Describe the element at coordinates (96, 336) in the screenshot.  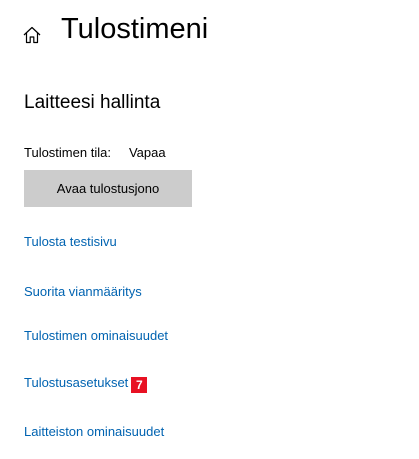
I see `printer-properties-link: Tulostimen ominaisuudet` at that location.